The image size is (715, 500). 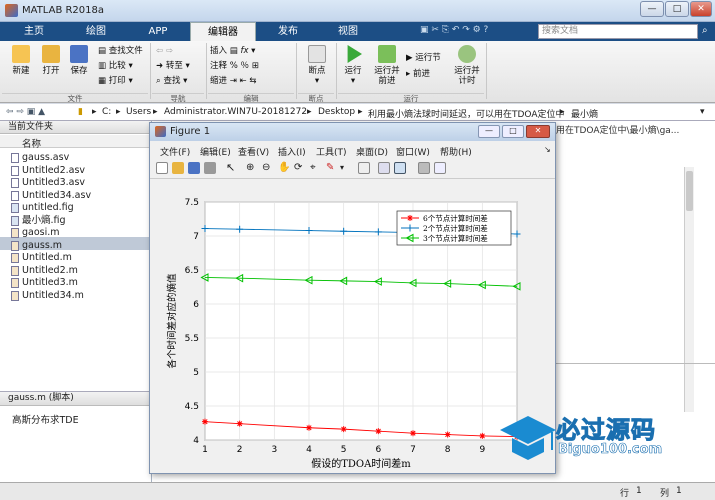 What do you see at coordinates (677, 9) in the screenshot?
I see `maximize-button: □` at bounding box center [677, 9].